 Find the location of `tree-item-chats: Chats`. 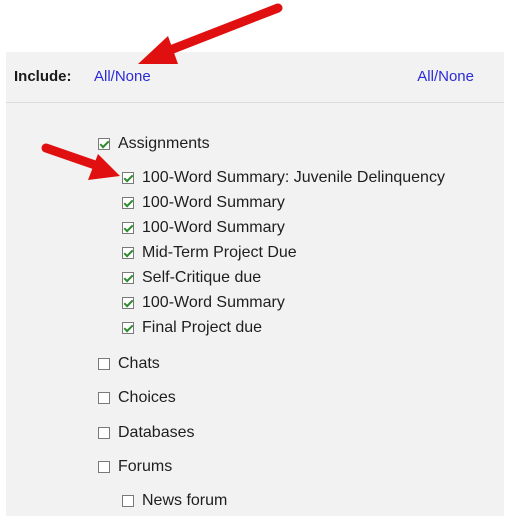

tree-item-chats: Chats is located at coordinates (129, 364).